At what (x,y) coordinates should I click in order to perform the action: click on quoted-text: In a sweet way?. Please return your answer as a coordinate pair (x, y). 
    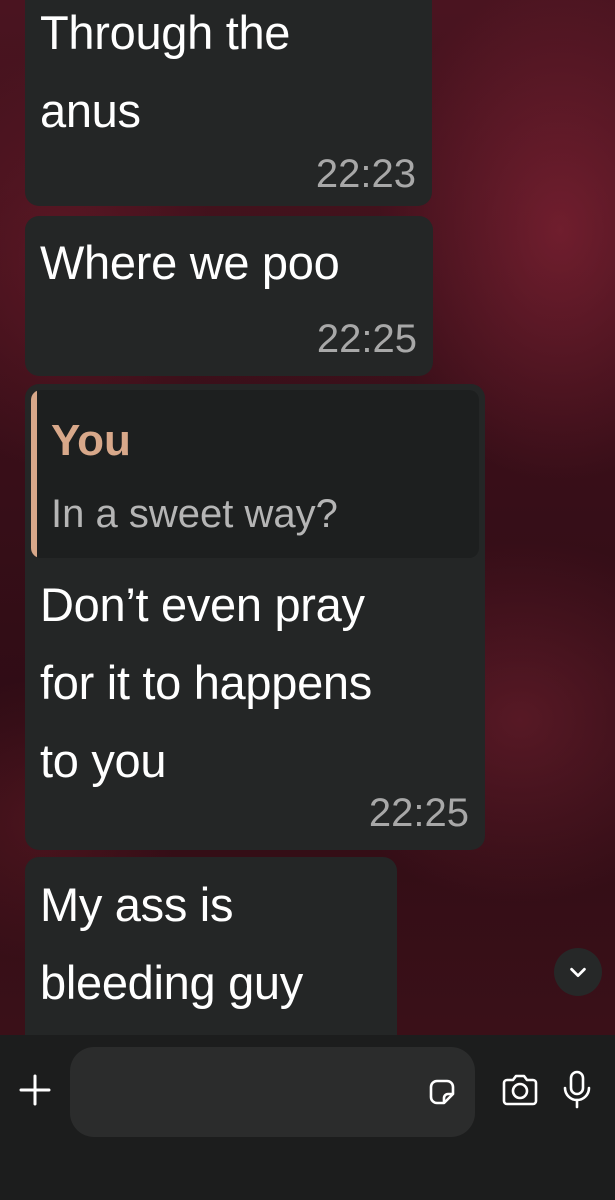
    Looking at the image, I should click on (194, 514).